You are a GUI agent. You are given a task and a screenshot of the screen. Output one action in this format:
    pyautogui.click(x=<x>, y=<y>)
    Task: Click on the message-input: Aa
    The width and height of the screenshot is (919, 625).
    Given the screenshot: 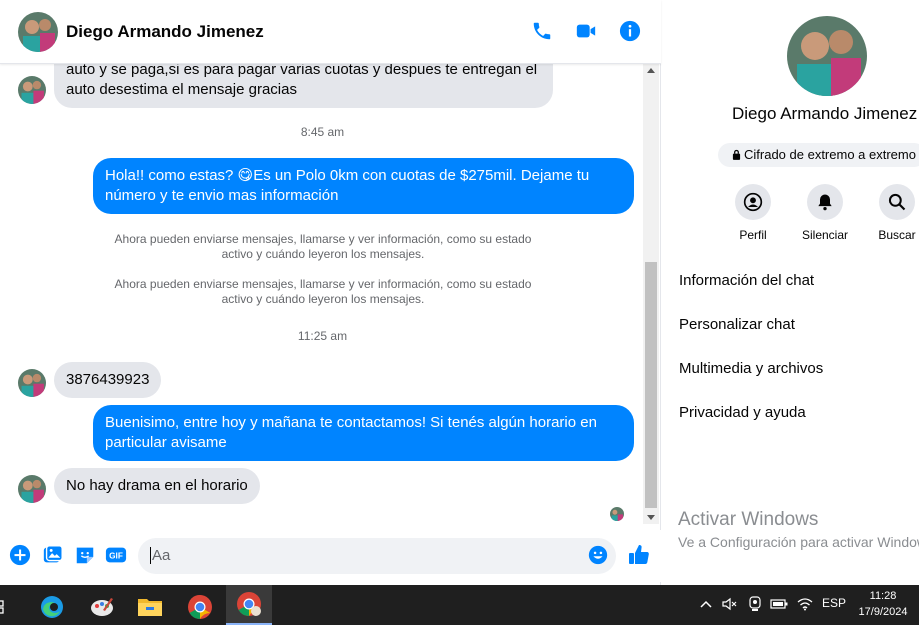 What is the action you would take?
    pyautogui.click(x=377, y=556)
    